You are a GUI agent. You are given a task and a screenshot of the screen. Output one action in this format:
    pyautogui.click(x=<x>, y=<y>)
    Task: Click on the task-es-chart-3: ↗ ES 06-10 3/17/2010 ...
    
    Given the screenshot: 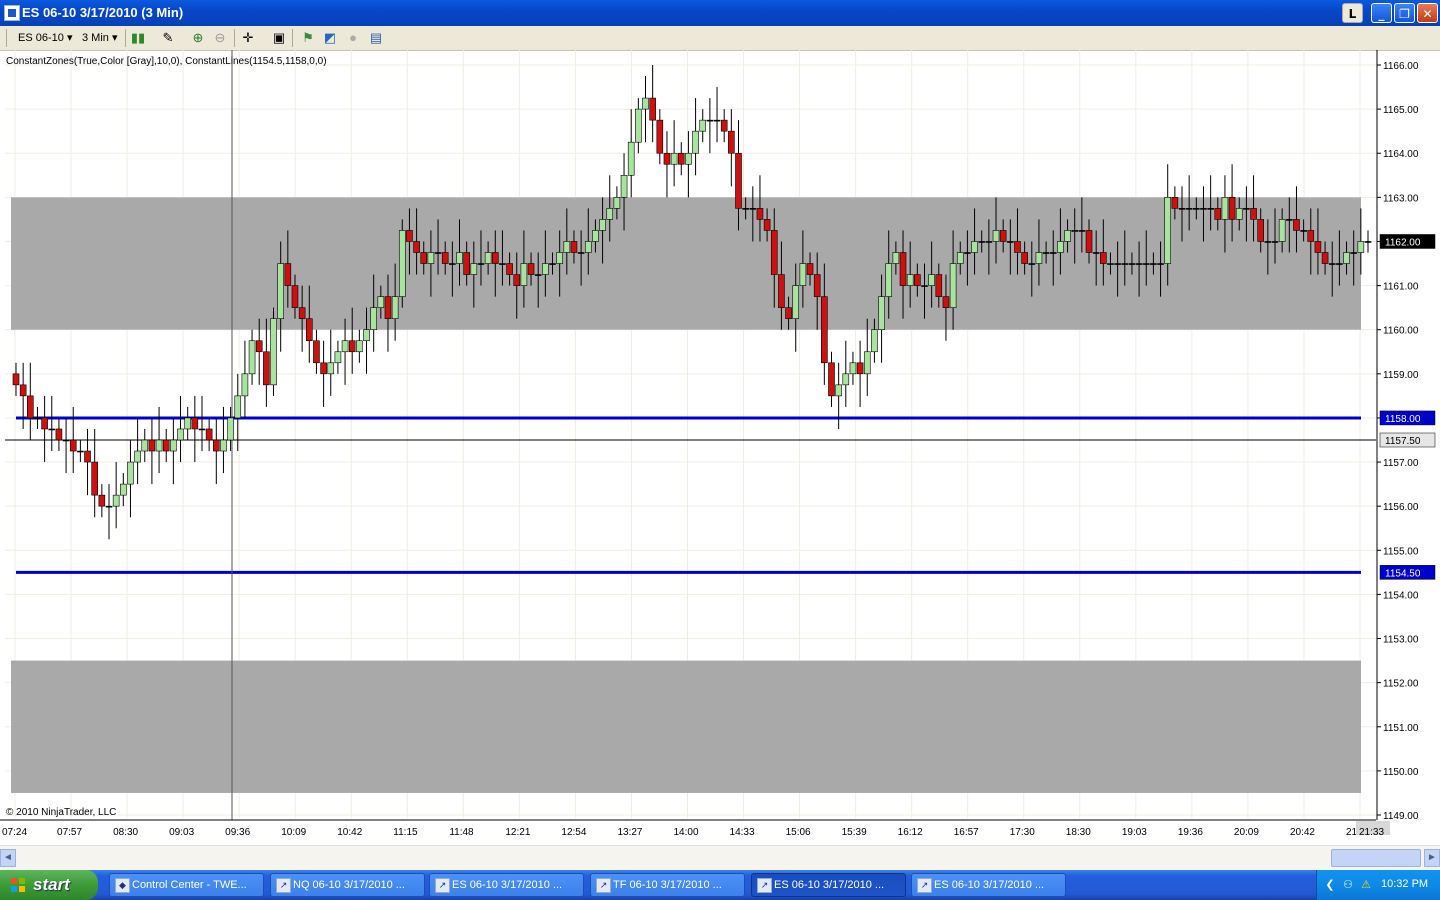 What is the action you would take?
    pyautogui.click(x=988, y=885)
    